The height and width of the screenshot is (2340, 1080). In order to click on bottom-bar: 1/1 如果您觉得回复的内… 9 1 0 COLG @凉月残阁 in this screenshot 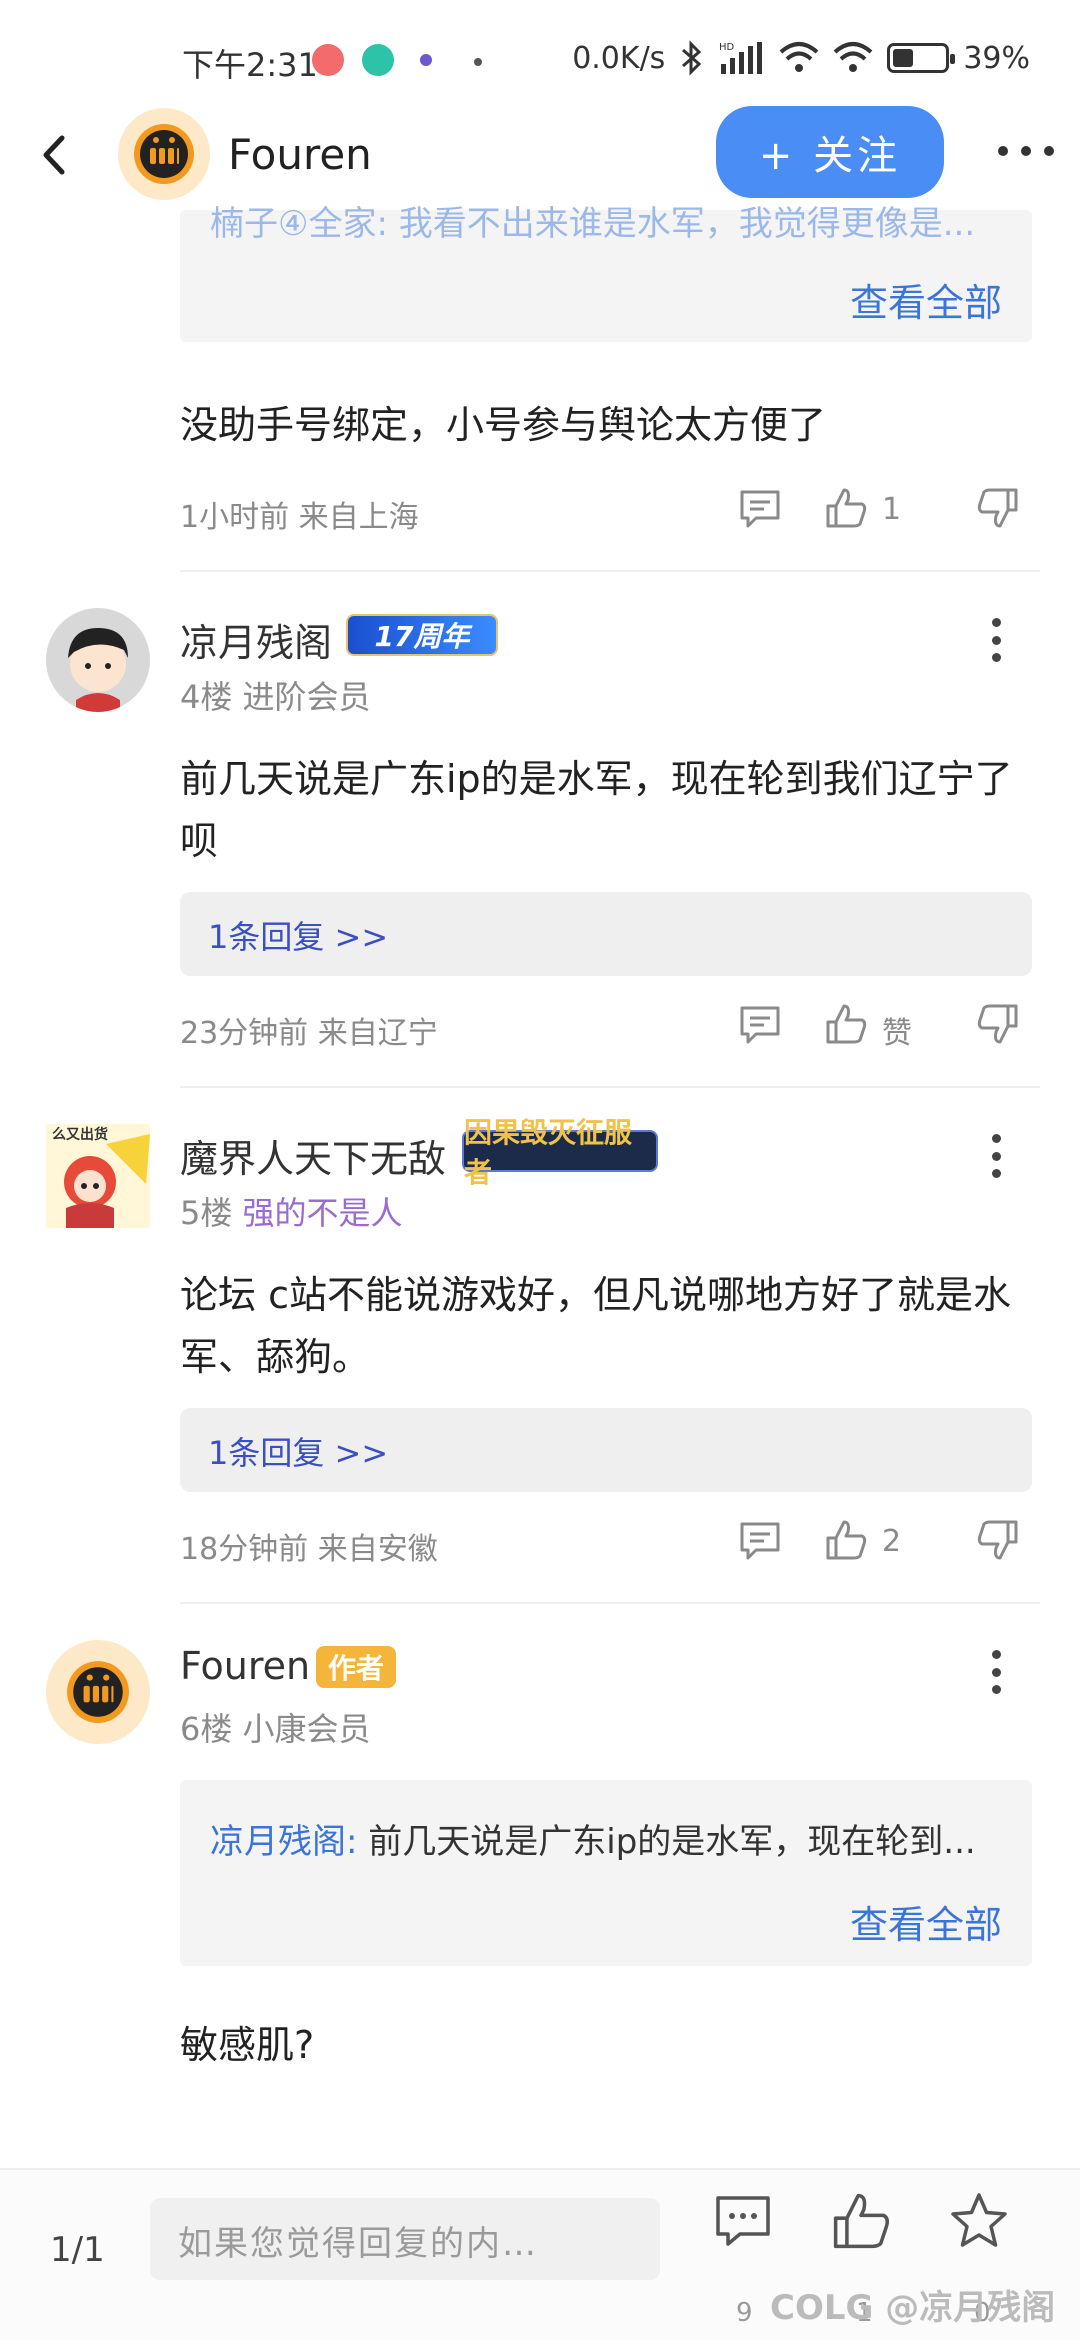, I will do `click(540, 2254)`.